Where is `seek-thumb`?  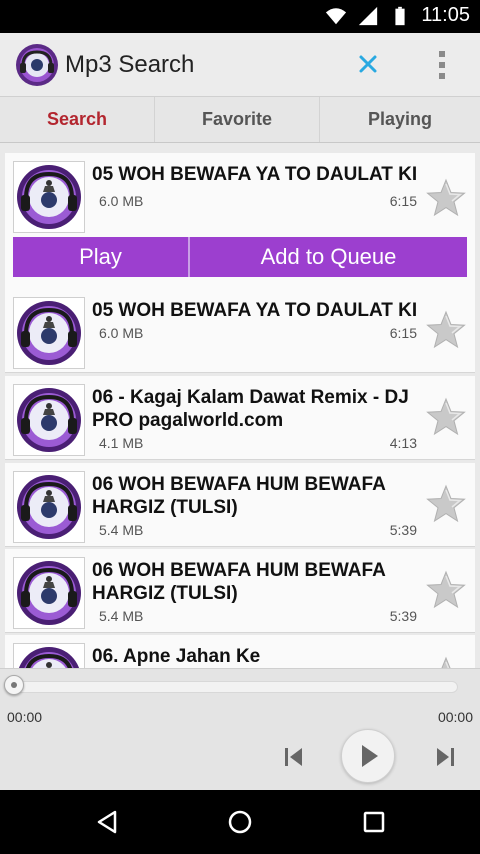 seek-thumb is located at coordinates (14, 685).